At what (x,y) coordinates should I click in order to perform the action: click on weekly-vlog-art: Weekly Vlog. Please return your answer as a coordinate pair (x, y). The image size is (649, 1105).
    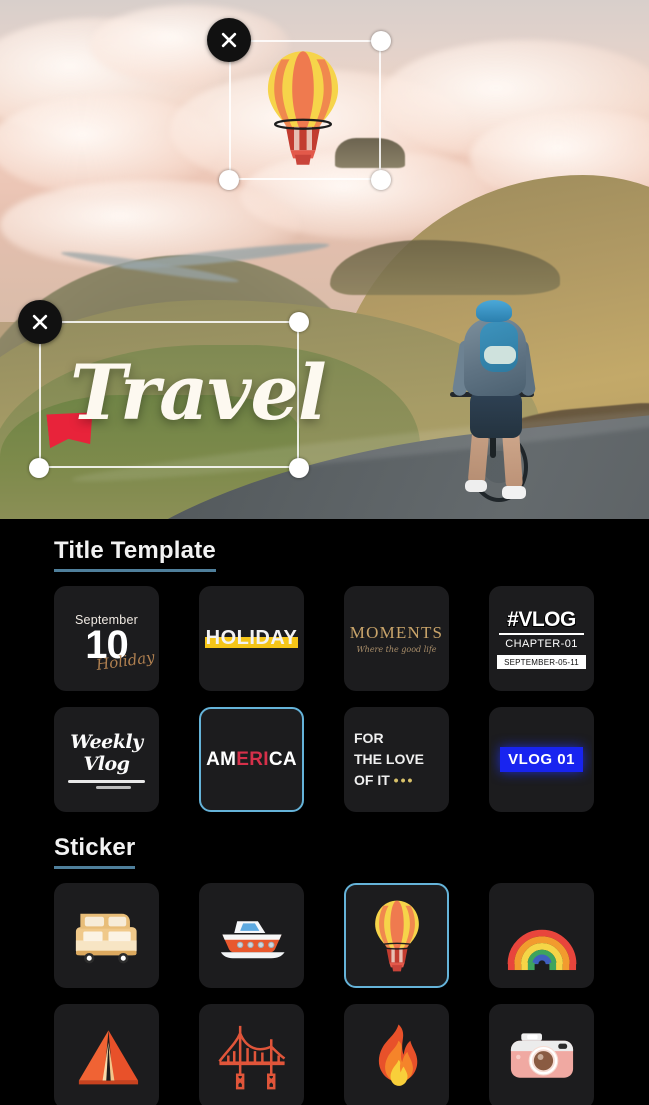
    Looking at the image, I should click on (106, 760).